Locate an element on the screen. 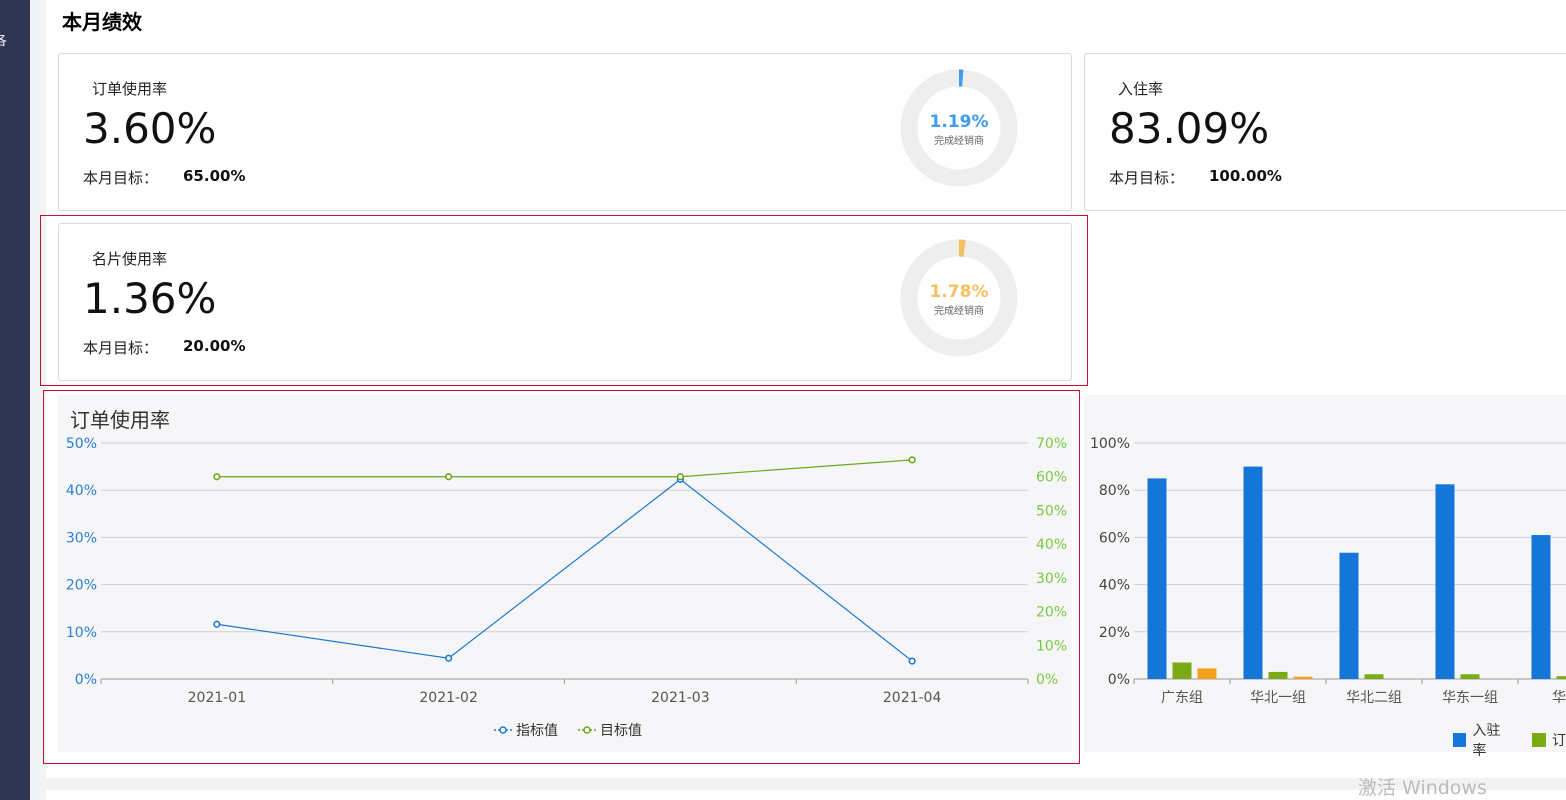 This screenshot has width=1566, height=800. donut-percent: 1.19% is located at coordinates (959, 122).